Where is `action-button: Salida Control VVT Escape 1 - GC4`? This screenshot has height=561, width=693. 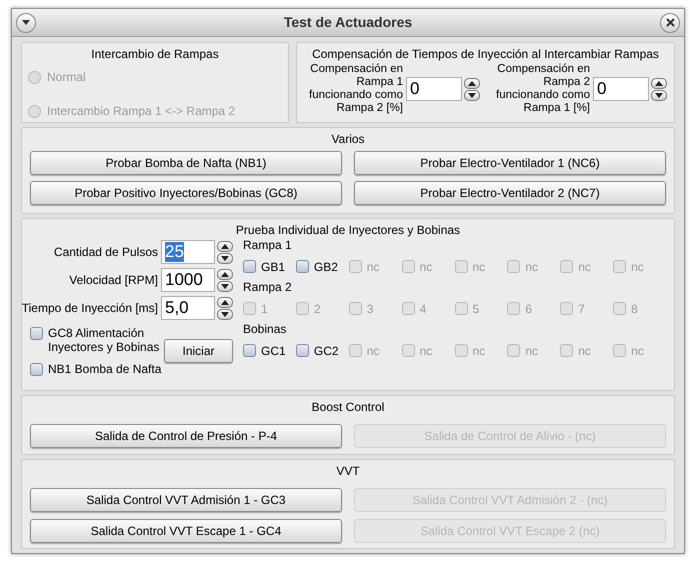
action-button: Salida Control VVT Escape 1 - GC4 is located at coordinates (186, 531).